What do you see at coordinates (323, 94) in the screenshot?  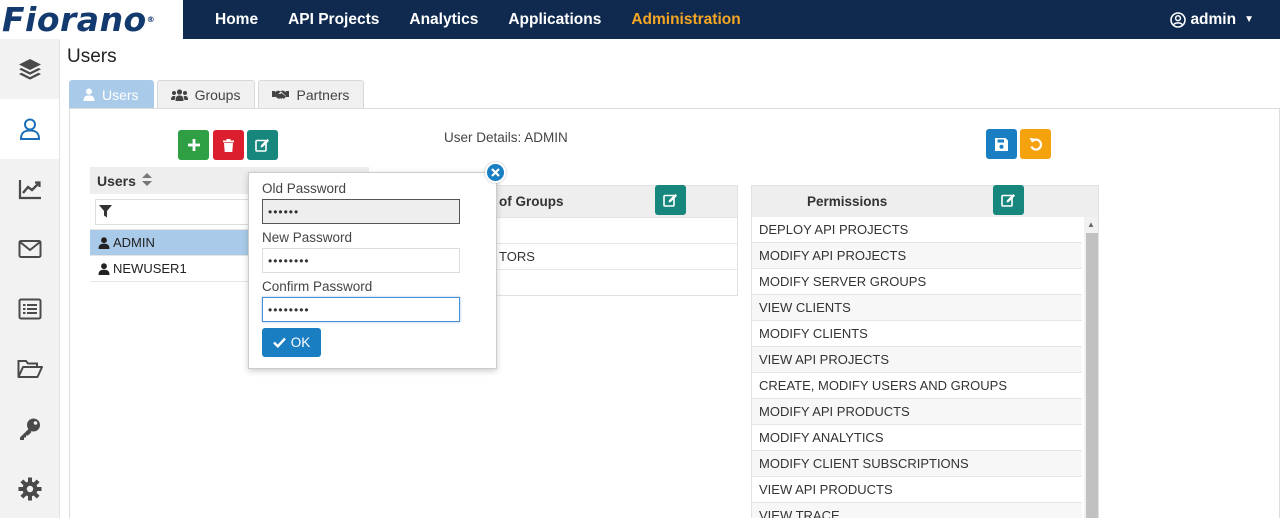 I see `tab-partners-label: Partners` at bounding box center [323, 94].